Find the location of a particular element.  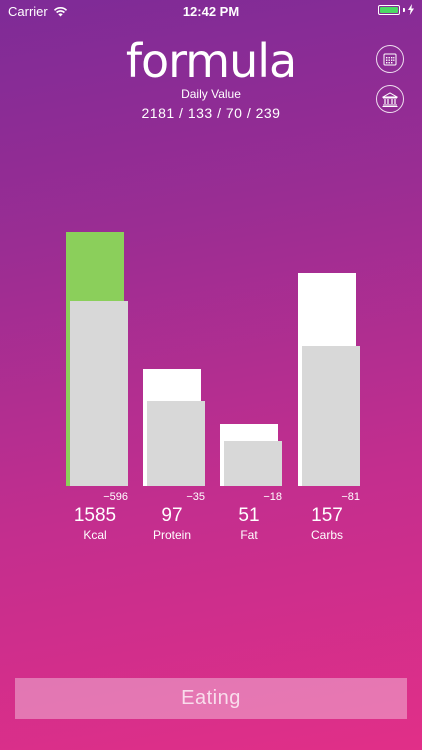

actual-bar-protein is located at coordinates (176, 443).